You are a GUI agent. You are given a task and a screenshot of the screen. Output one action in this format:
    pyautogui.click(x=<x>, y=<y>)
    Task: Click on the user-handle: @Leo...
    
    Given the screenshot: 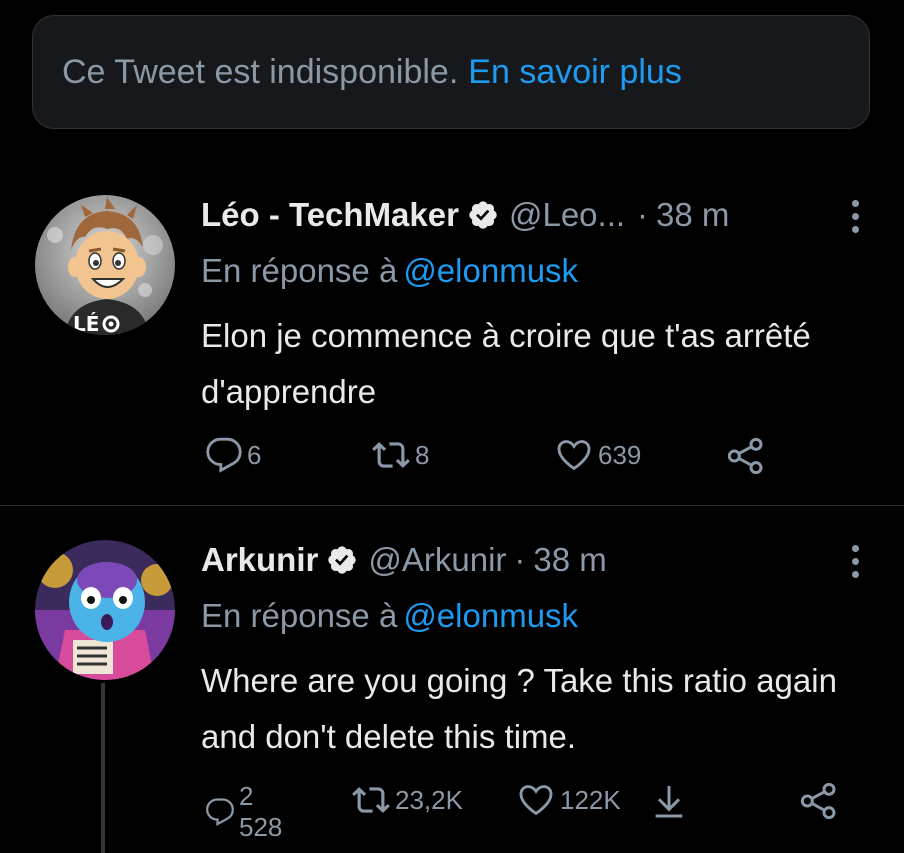 What is the action you would take?
    pyautogui.click(x=567, y=215)
    